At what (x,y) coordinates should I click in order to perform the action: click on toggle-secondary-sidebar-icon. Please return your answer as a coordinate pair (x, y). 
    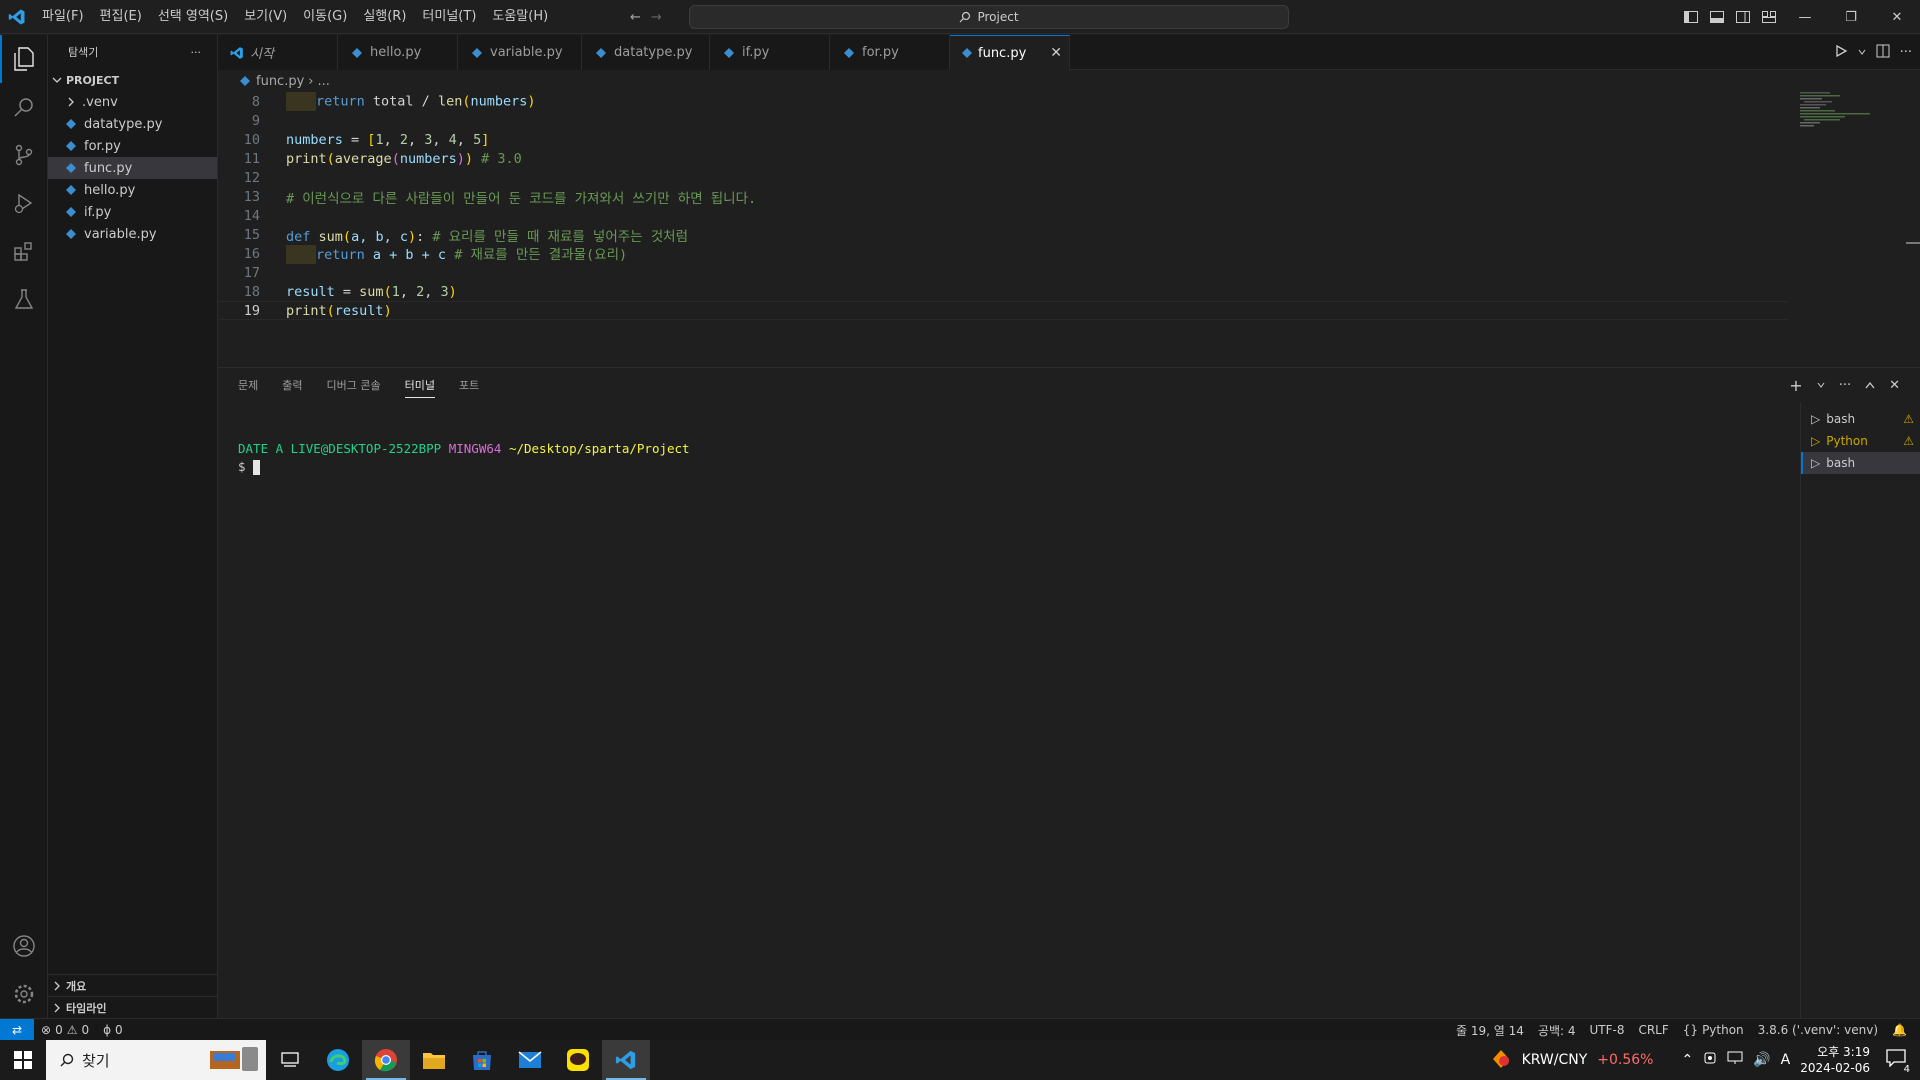
    Looking at the image, I should click on (1743, 17).